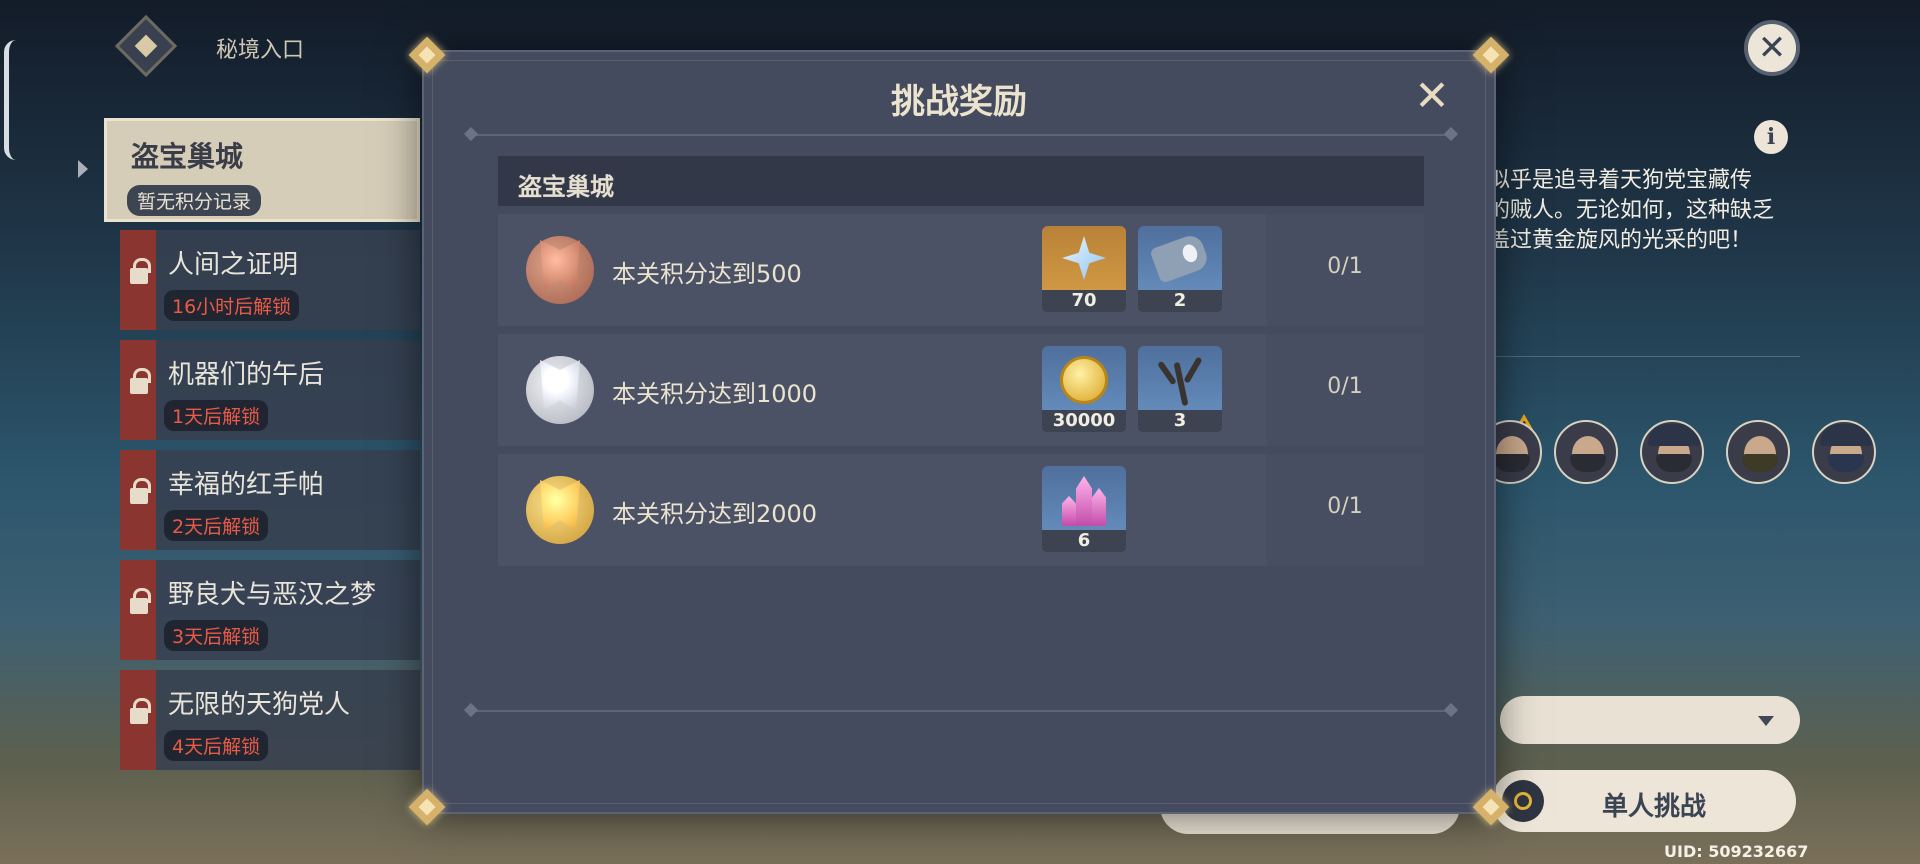  Describe the element at coordinates (1084, 301) in the screenshot. I see `reward-qty: 70` at that location.